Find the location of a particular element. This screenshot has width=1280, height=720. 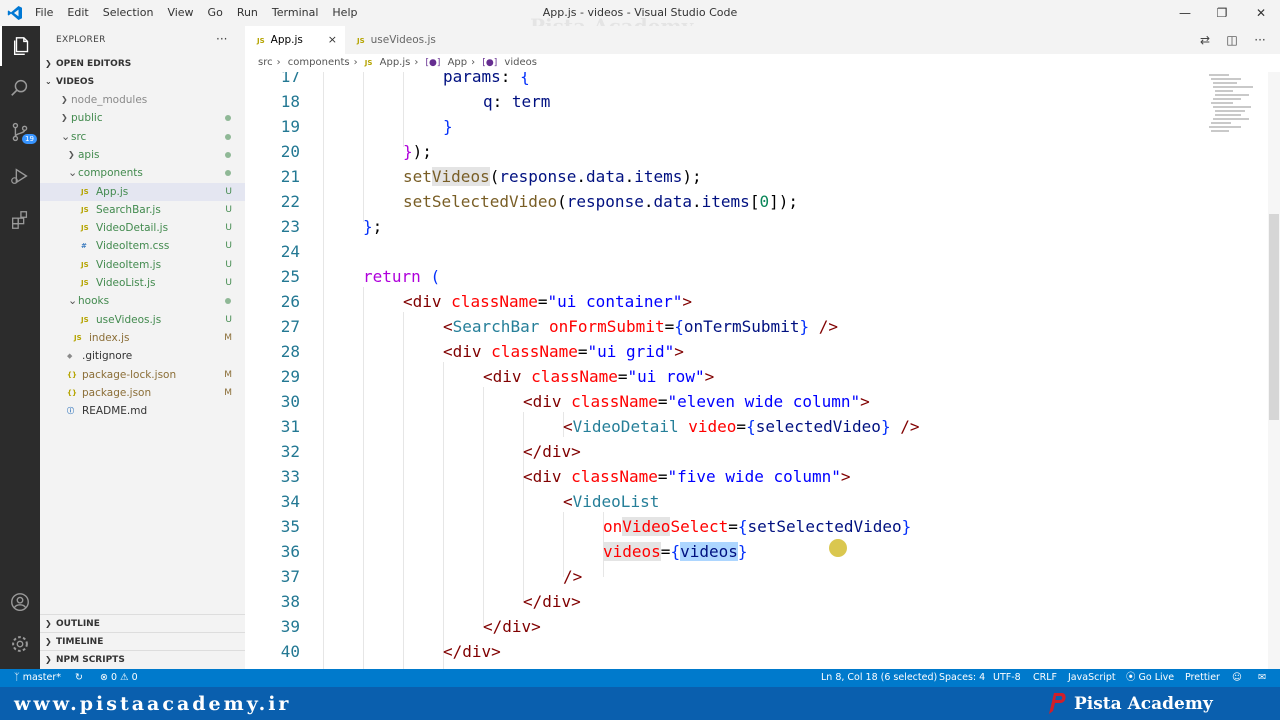

tree-item: ◆ .gitignore is located at coordinates (142, 356).